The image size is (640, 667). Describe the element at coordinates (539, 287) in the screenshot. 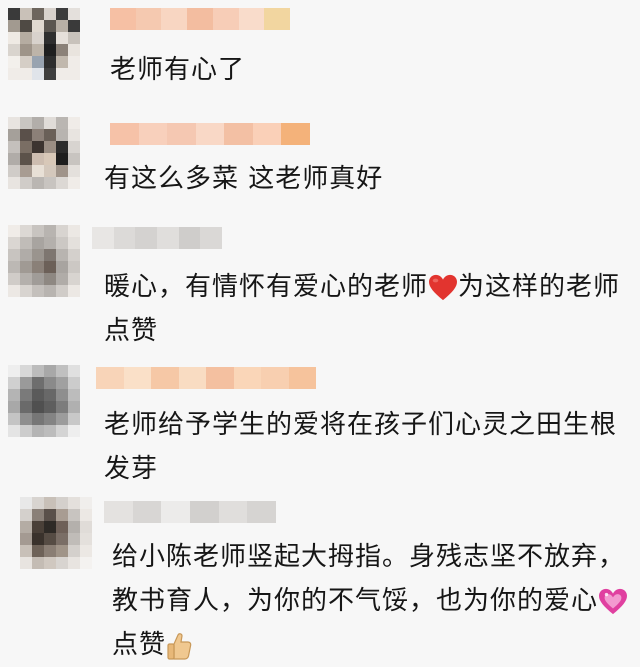

I see `comment-text-line: 为这样的老师` at that location.